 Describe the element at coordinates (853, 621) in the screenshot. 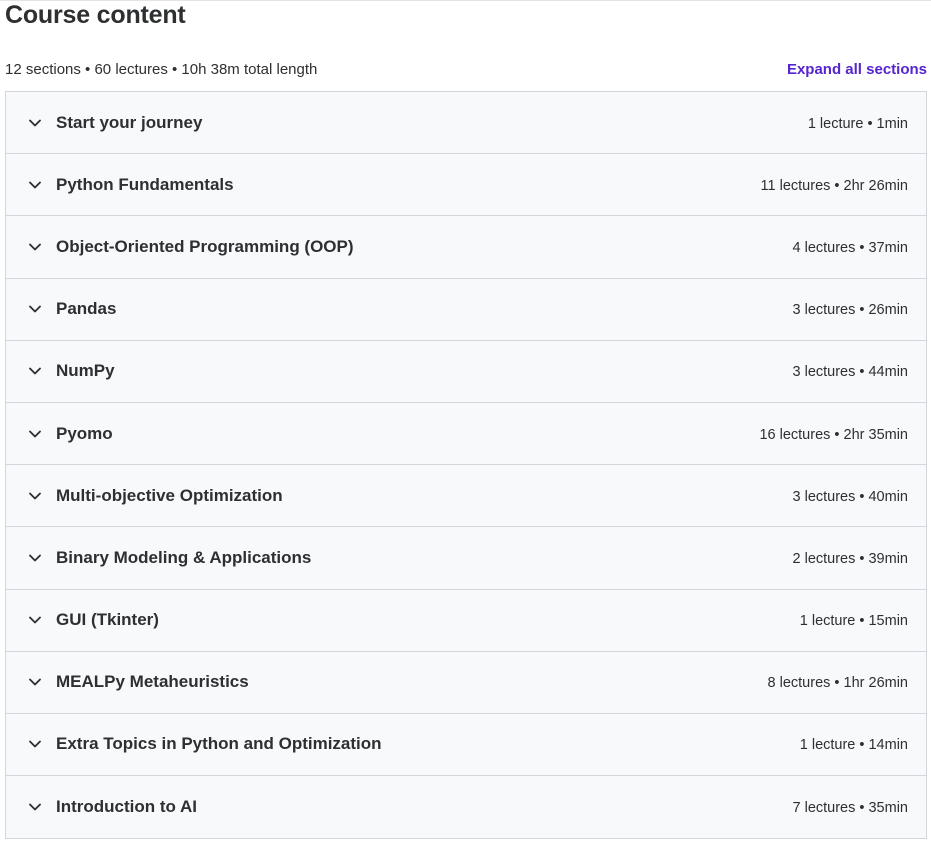

I see `section-meta: 1 lecture • 15min` at that location.